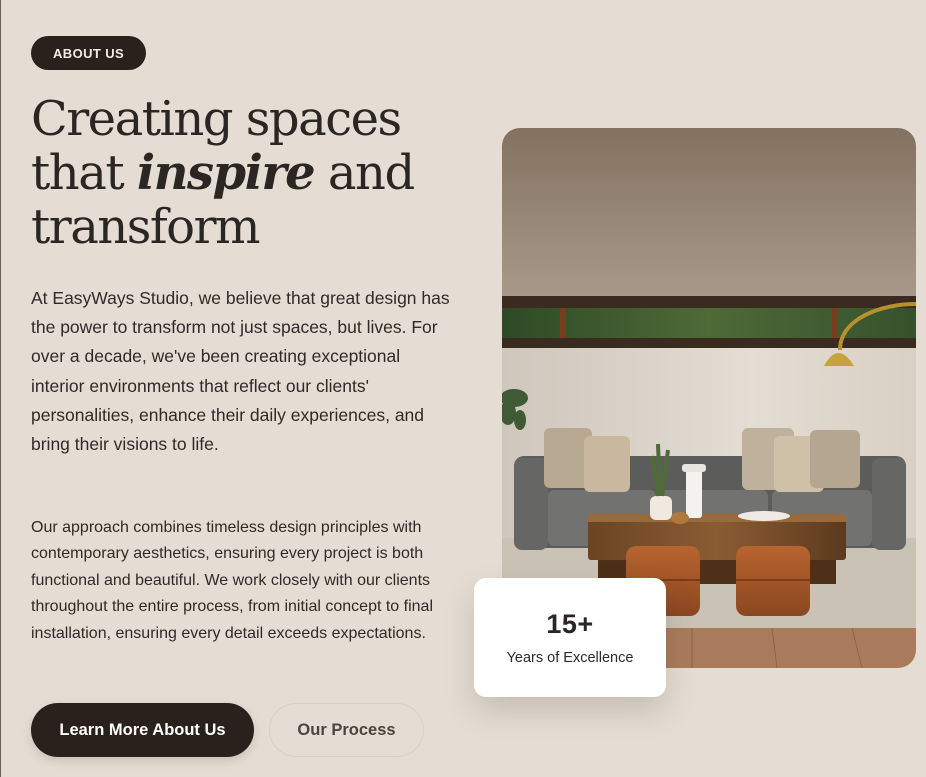  Describe the element at coordinates (570, 658) in the screenshot. I see `stat-label: Years of Excellence` at that location.